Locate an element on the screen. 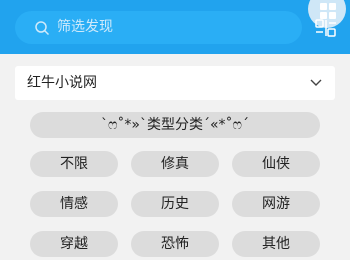 The width and height of the screenshot is (350, 260). tag-unlimited: 不限 is located at coordinates (74, 164).